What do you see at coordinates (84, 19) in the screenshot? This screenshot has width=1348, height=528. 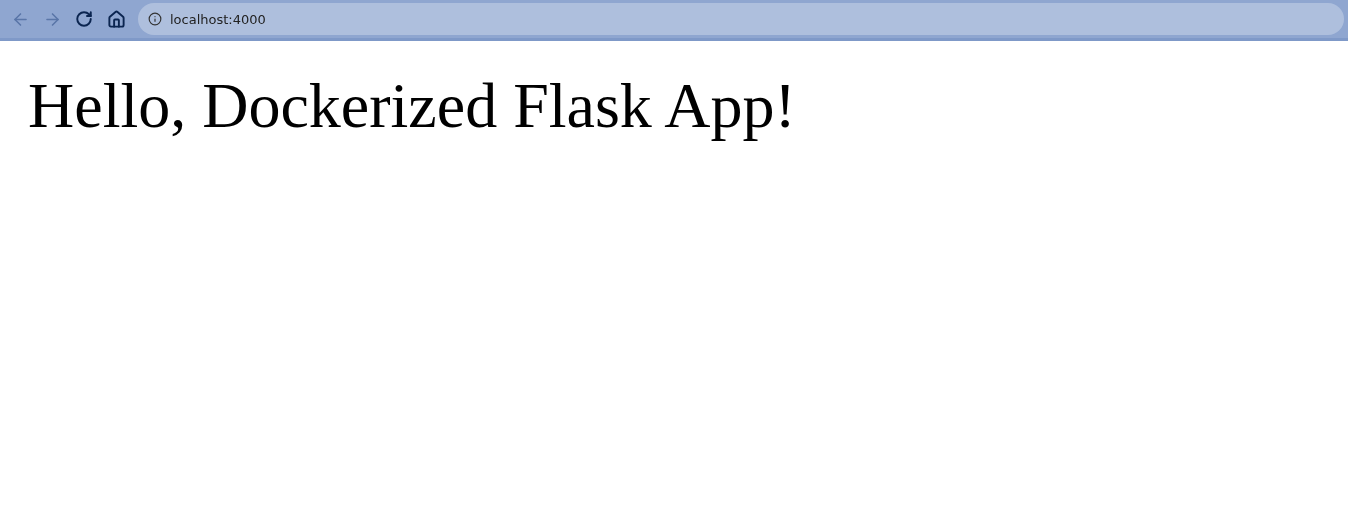 I see `reload-icon` at bounding box center [84, 19].